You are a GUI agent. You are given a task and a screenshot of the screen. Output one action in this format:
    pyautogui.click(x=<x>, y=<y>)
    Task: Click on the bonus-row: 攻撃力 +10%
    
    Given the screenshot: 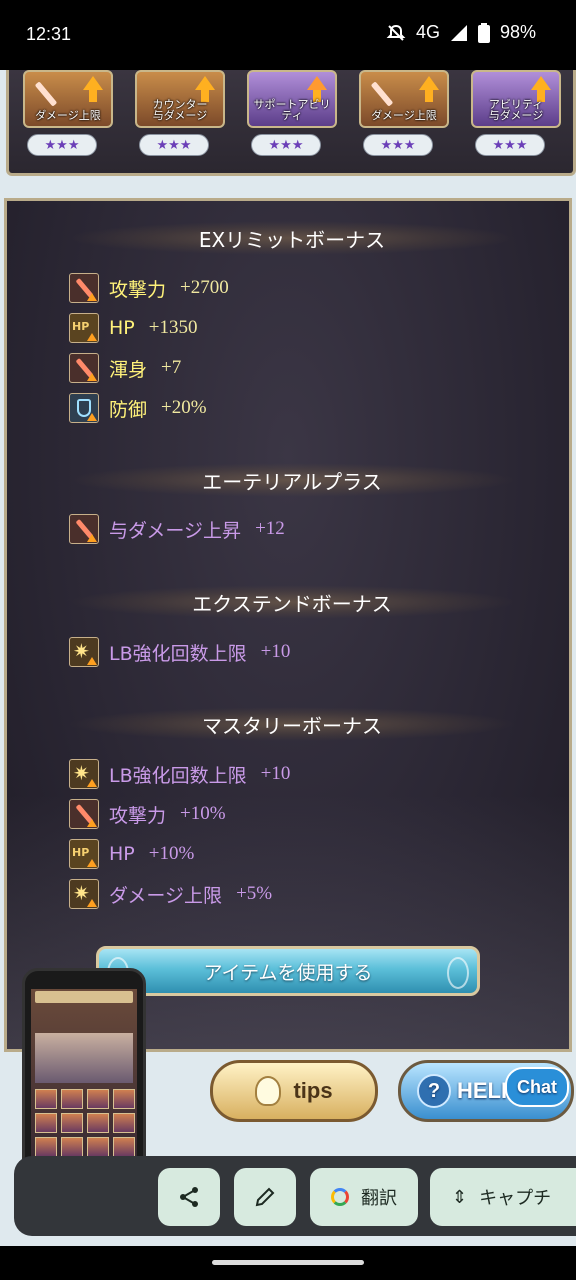 What is the action you would take?
    pyautogui.click(x=147, y=814)
    